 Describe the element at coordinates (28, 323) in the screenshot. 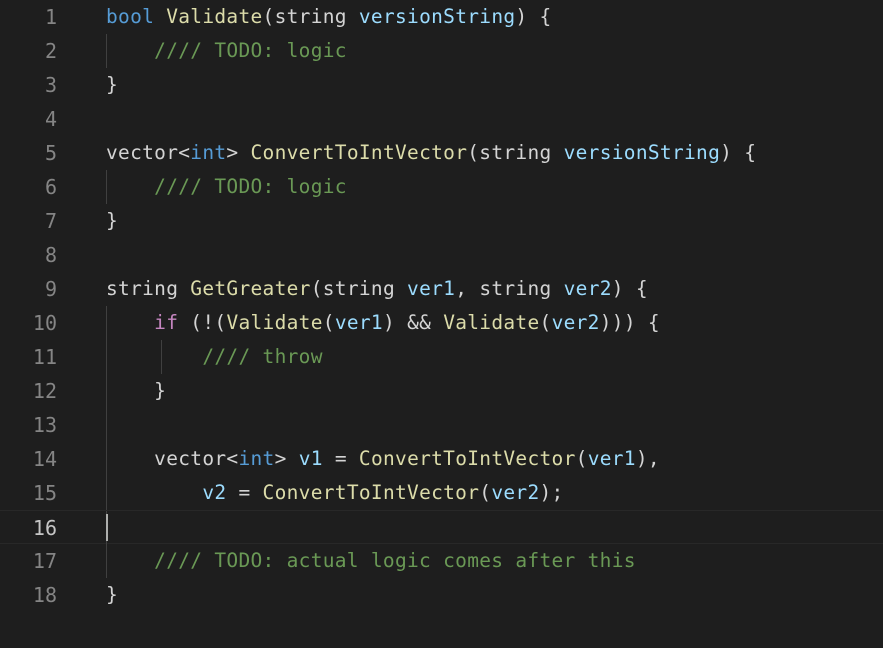

I see `line-number: 10` at that location.